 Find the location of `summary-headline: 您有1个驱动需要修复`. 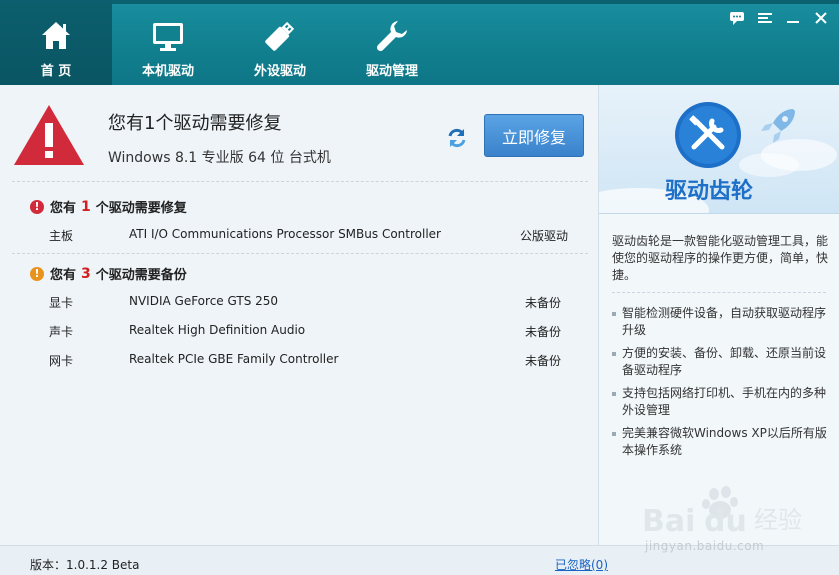

summary-headline: 您有1个驱动需要修复 is located at coordinates (195, 123).